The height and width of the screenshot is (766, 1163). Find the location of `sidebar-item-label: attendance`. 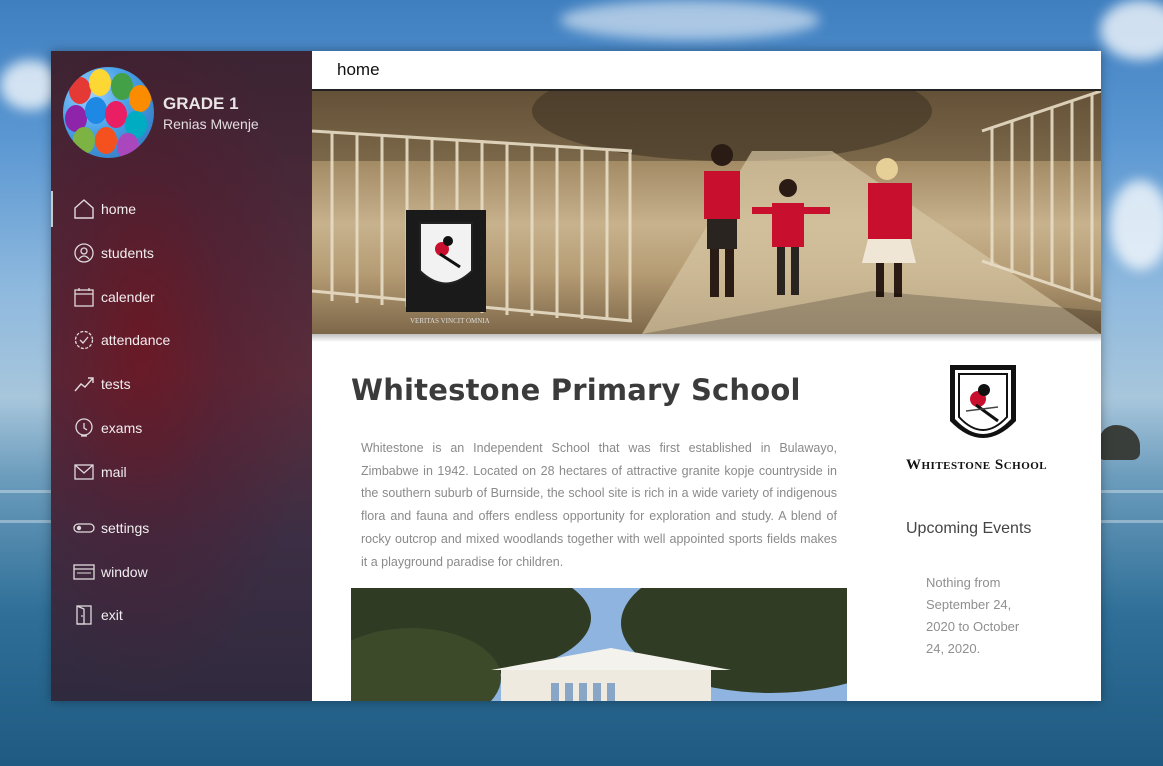

sidebar-item-label: attendance is located at coordinates (136, 340).